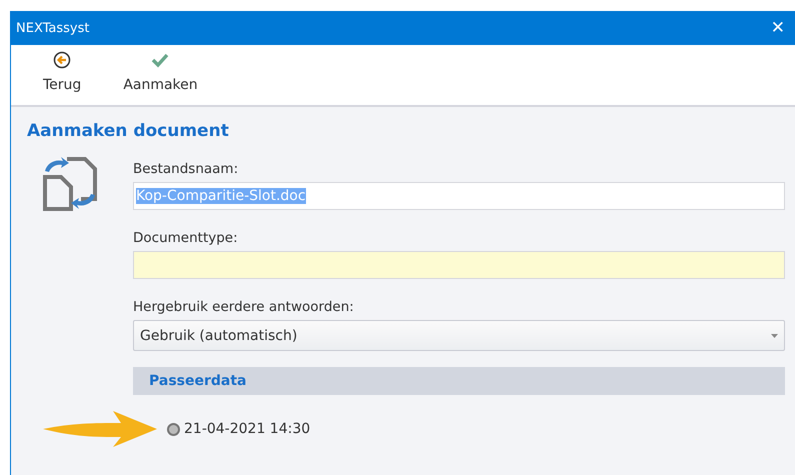  Describe the element at coordinates (173, 429) in the screenshot. I see `radio-button` at that location.